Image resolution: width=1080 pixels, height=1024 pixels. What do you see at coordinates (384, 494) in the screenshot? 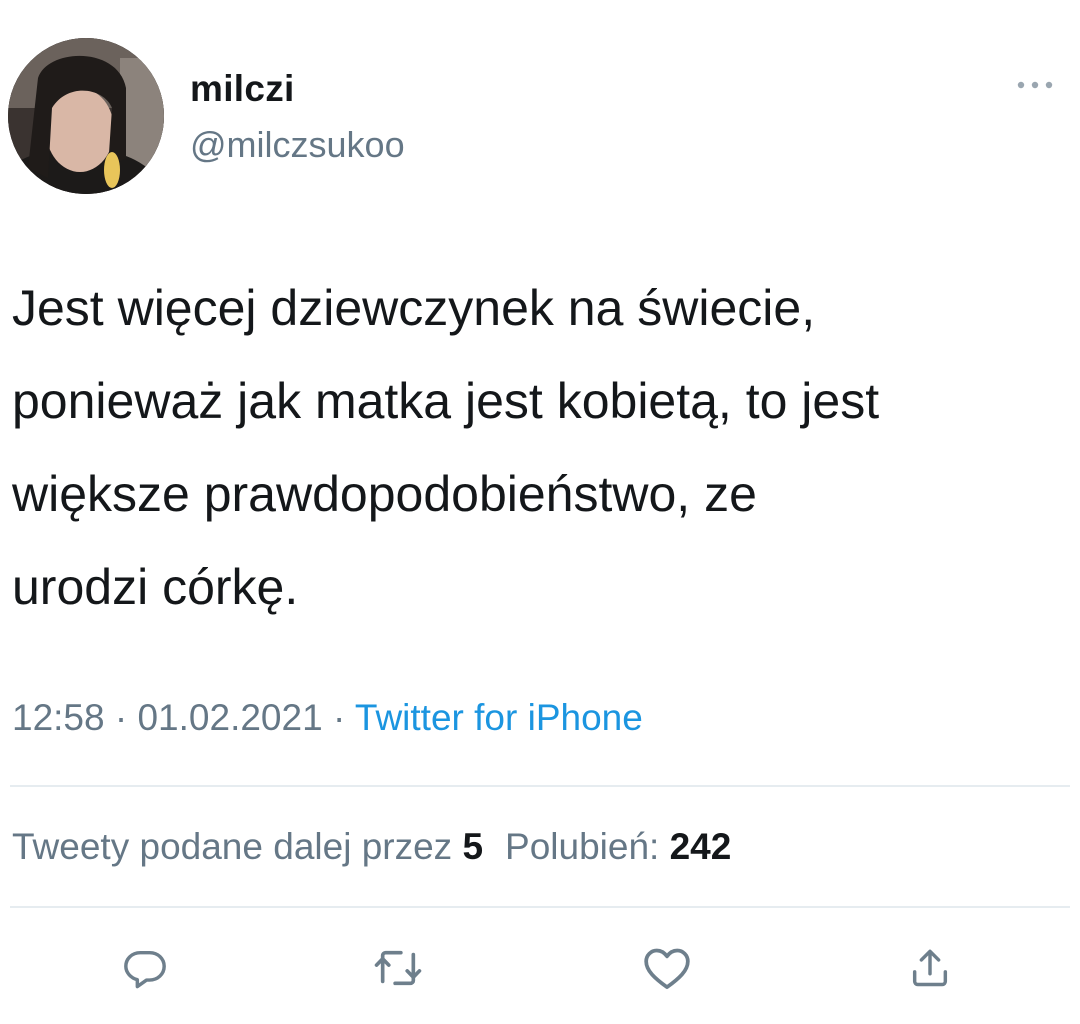
I see `tweet-text-line: większe prawdopodobieństwo, ze` at bounding box center [384, 494].